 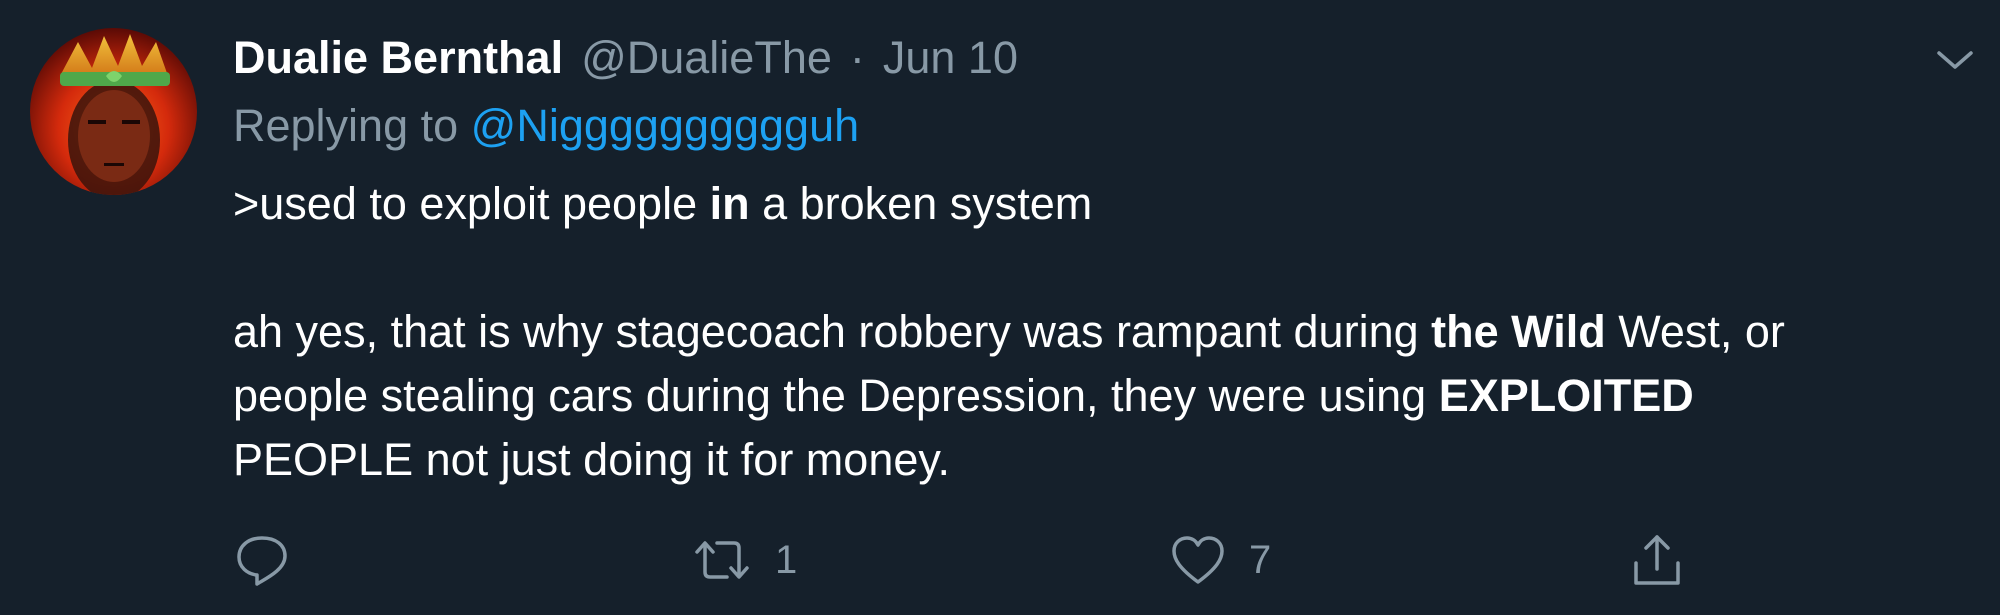 What do you see at coordinates (1955, 60) in the screenshot?
I see `more-options-chevron-down-icon` at bounding box center [1955, 60].